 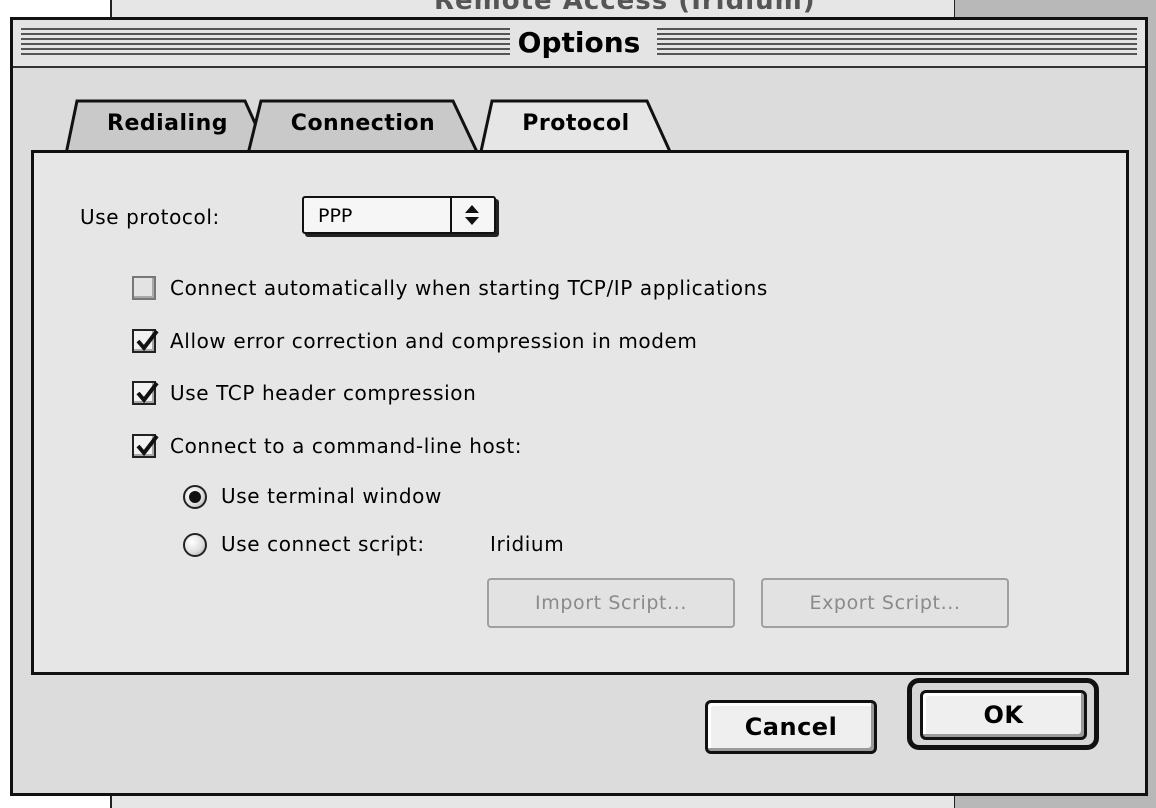 I want to click on checkbox-empty-icon, so click(x=144, y=288).